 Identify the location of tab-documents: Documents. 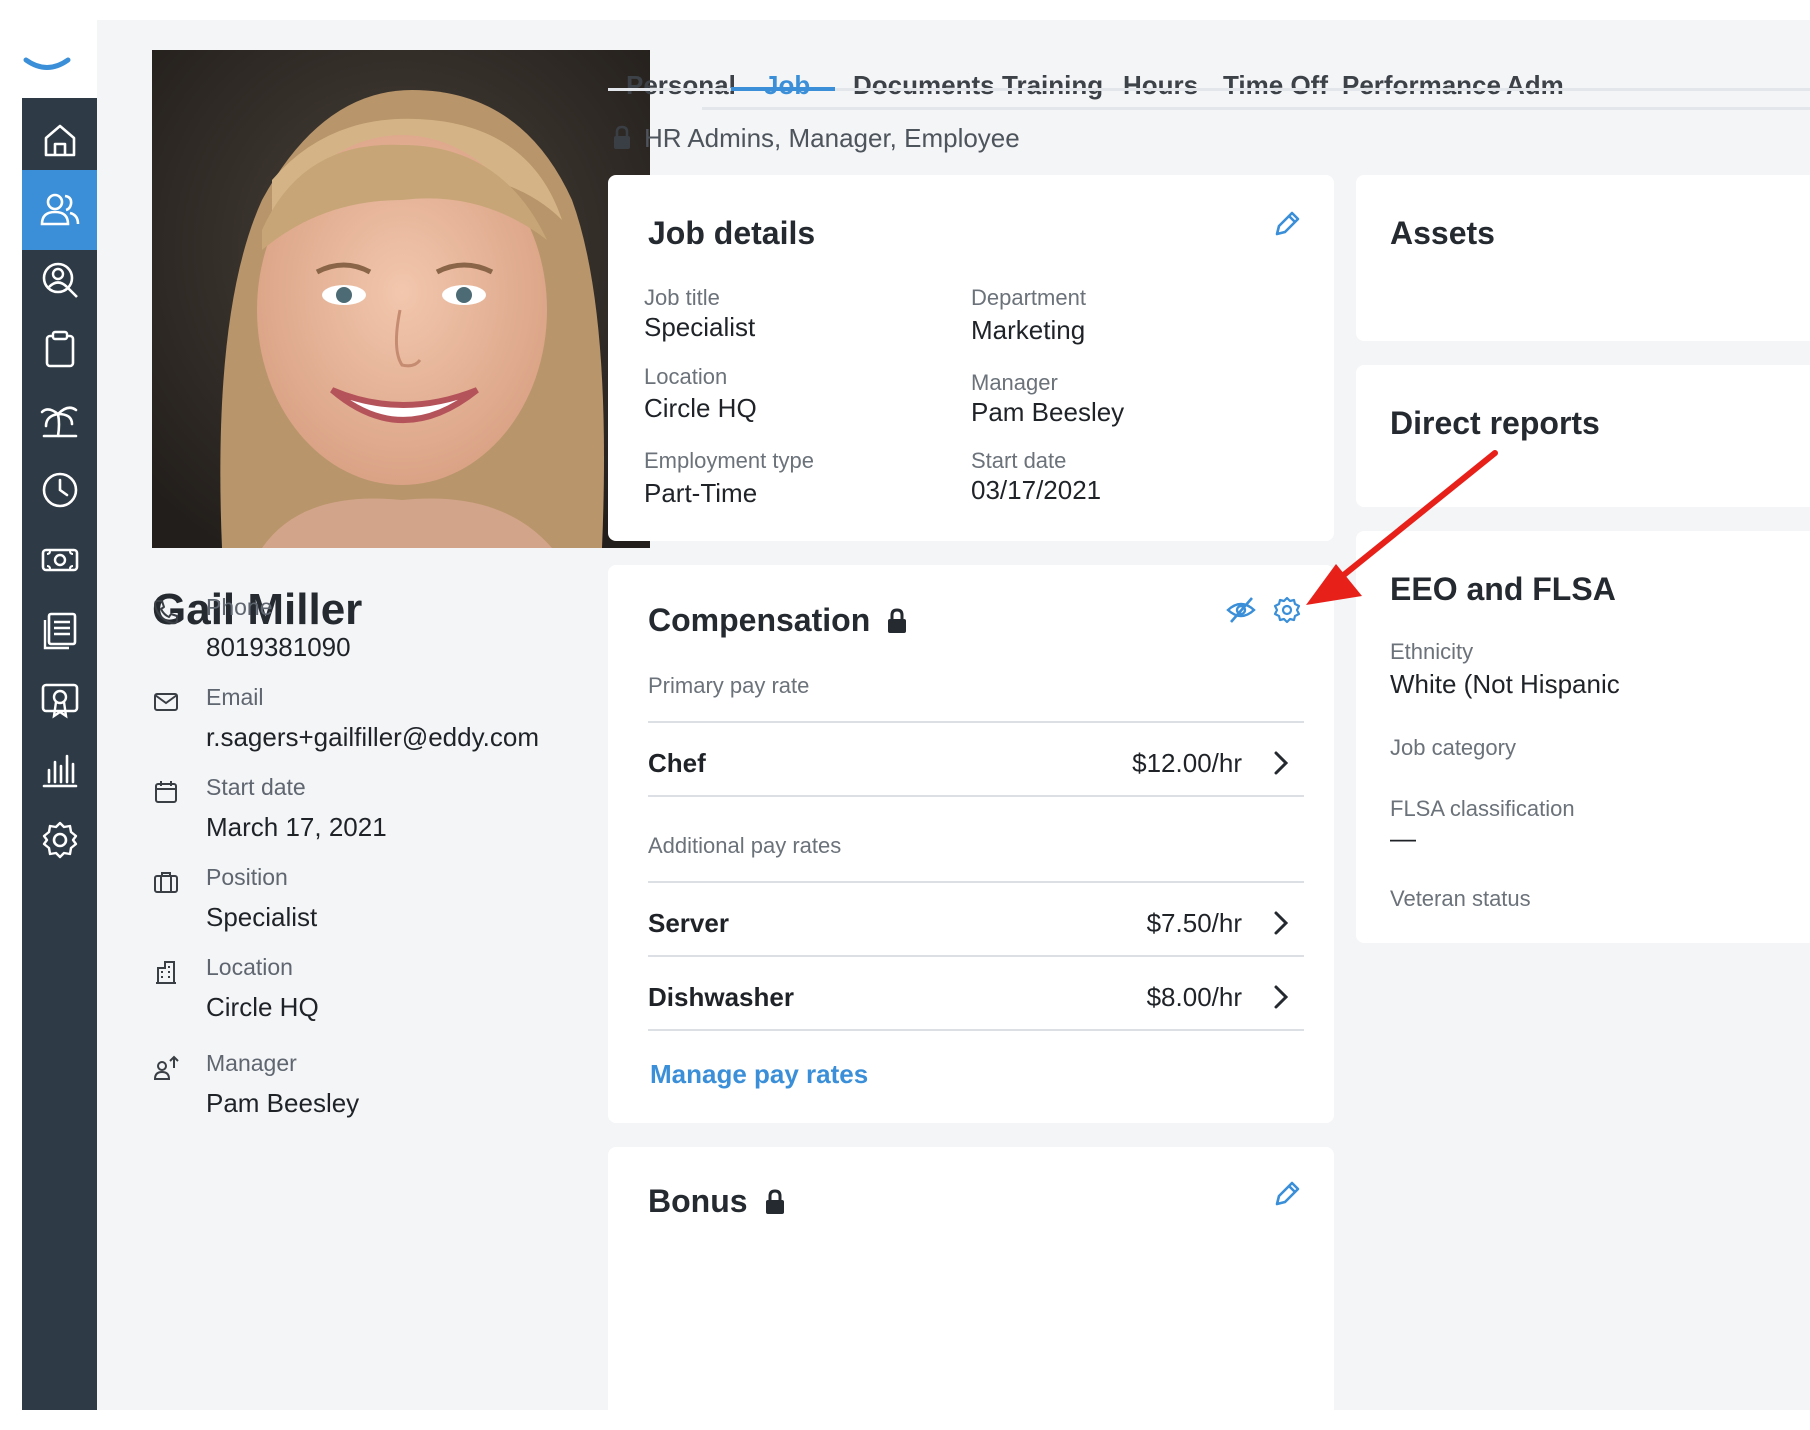
(924, 85).